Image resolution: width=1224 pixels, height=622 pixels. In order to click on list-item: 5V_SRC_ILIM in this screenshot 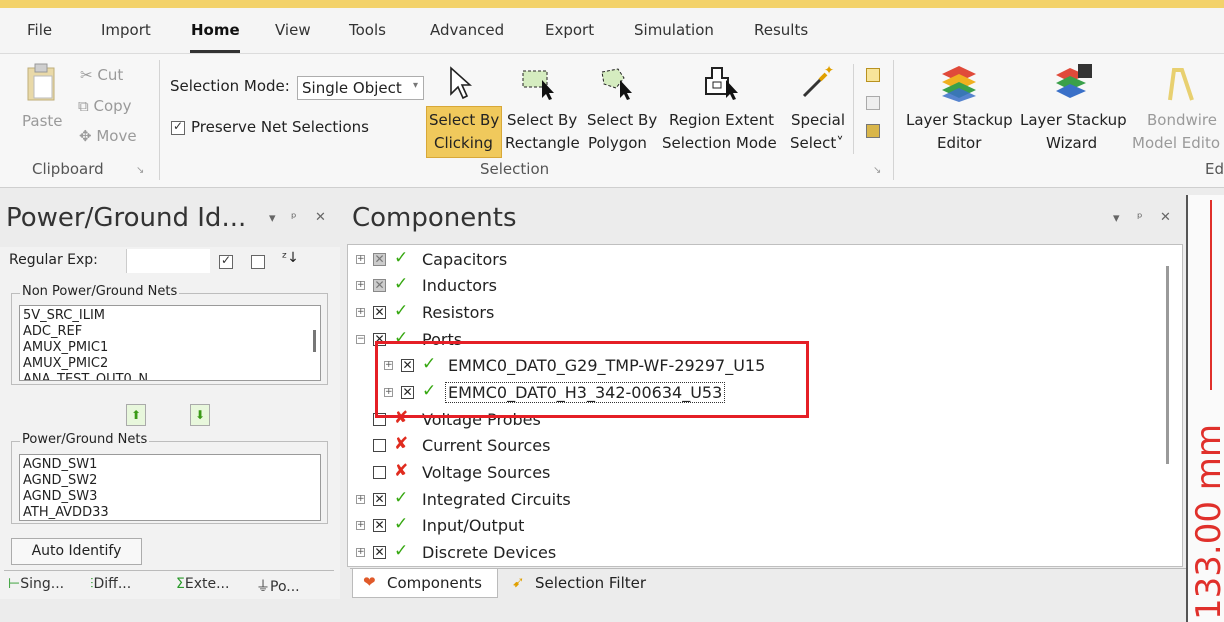, I will do `click(170, 316)`.